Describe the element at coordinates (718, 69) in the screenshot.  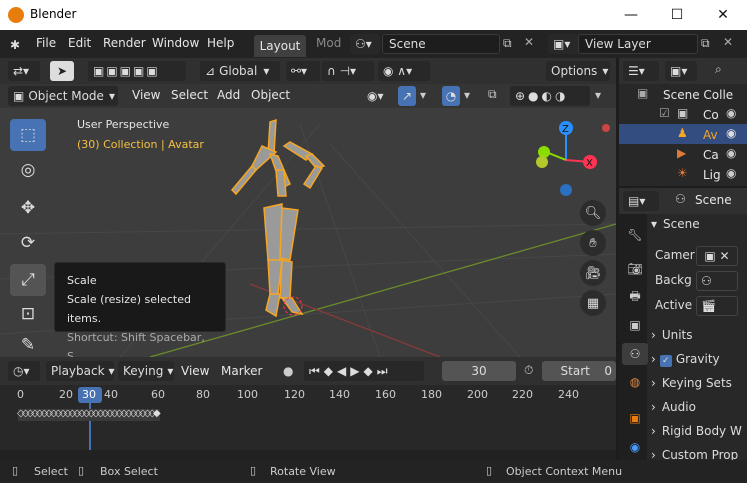
I see `search-icon: ⌕` at that location.